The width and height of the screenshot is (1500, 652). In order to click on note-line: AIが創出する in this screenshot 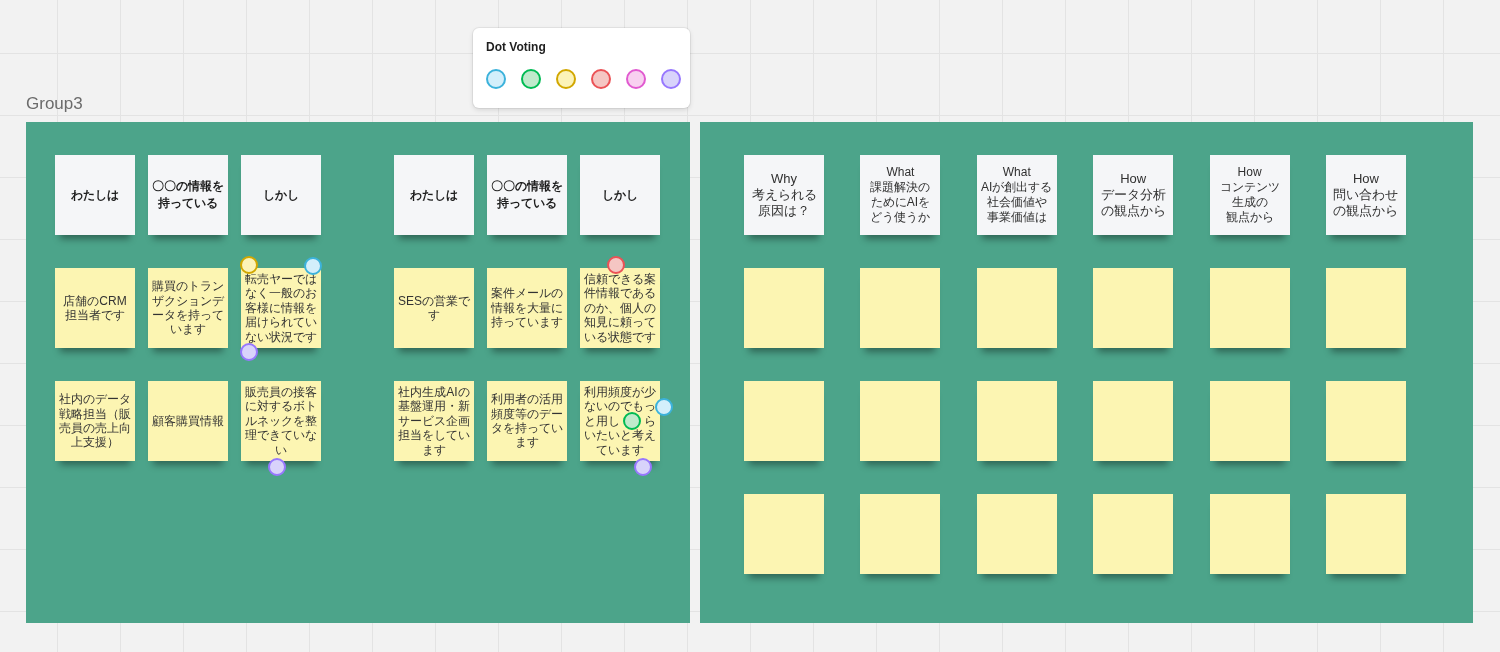, I will do `click(1017, 187)`.